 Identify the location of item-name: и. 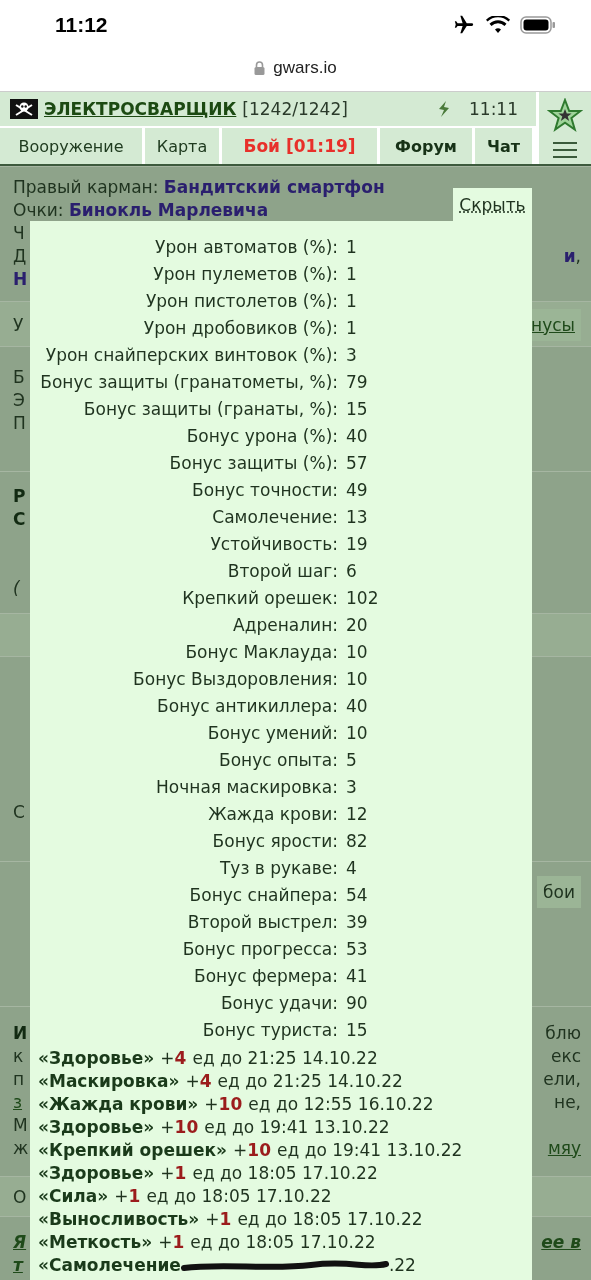
(569, 255).